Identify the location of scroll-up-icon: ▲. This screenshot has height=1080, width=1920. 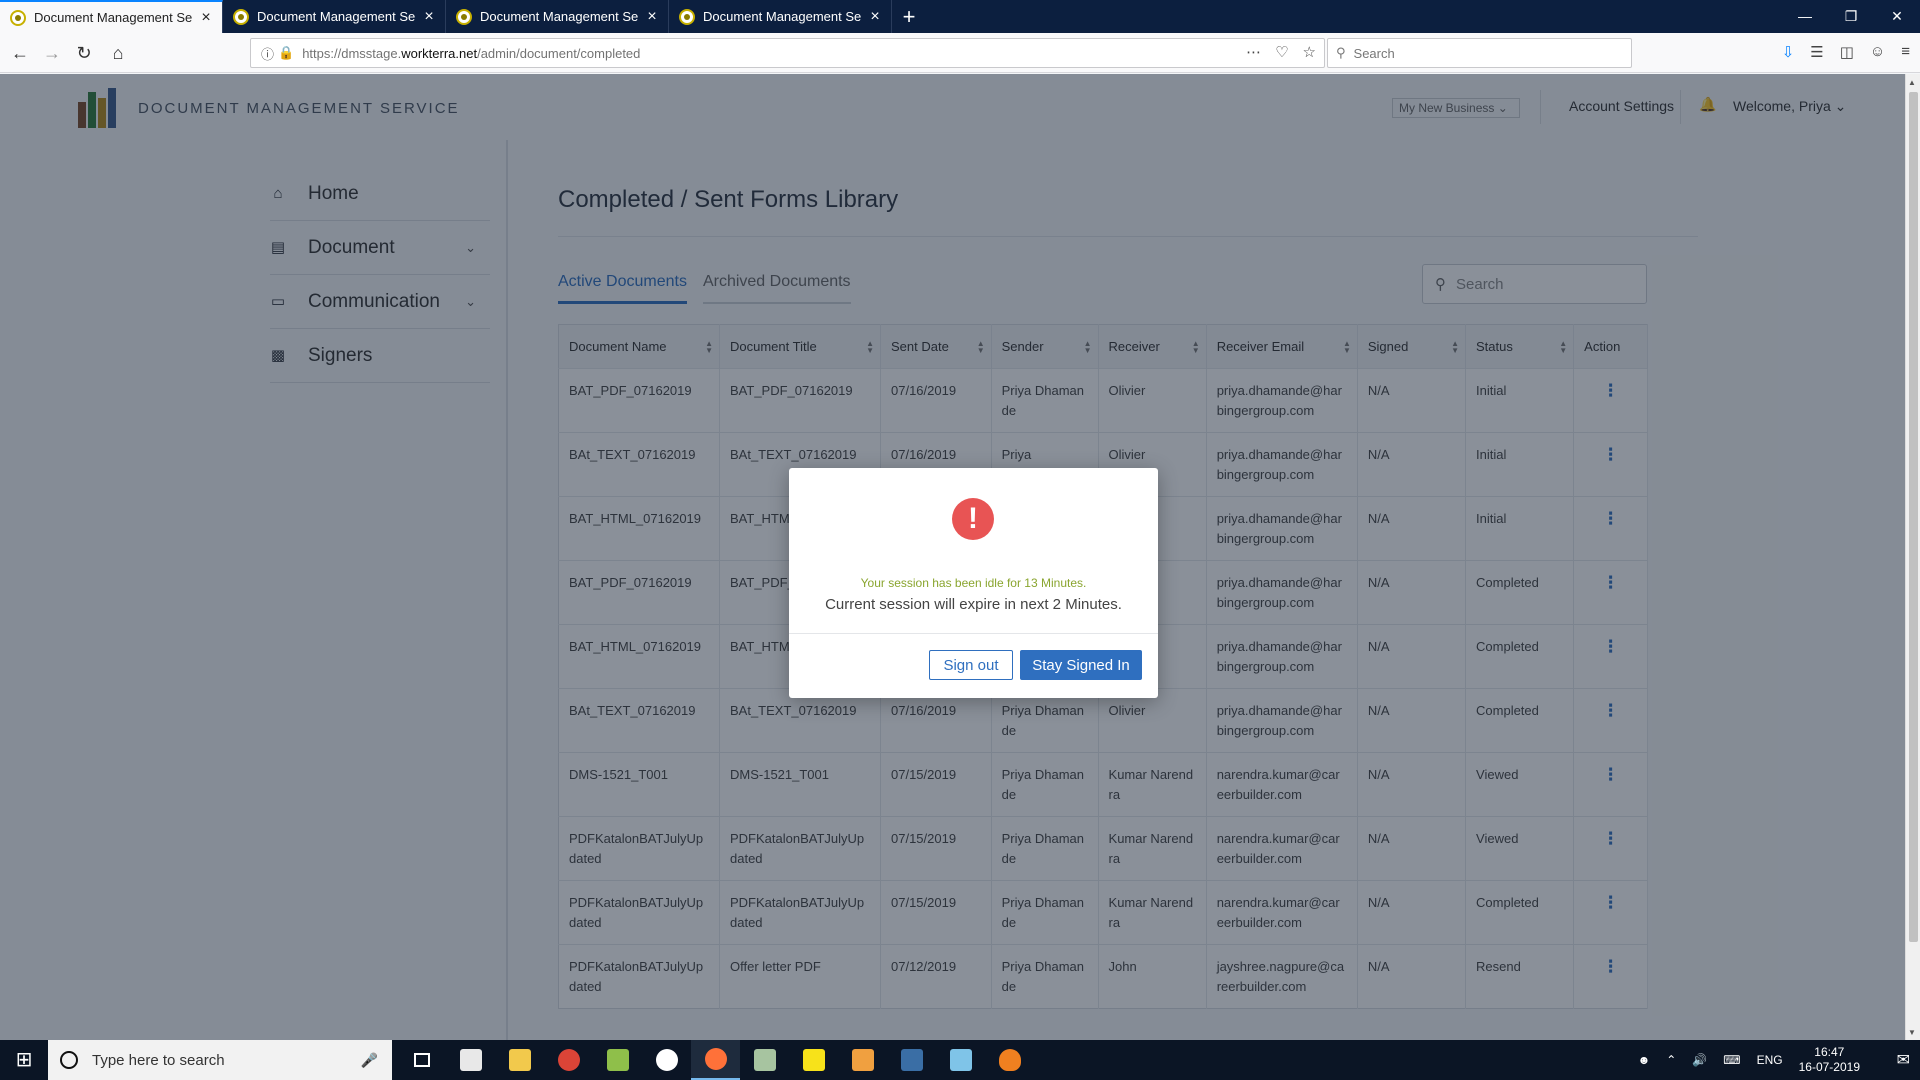
(1912, 82).